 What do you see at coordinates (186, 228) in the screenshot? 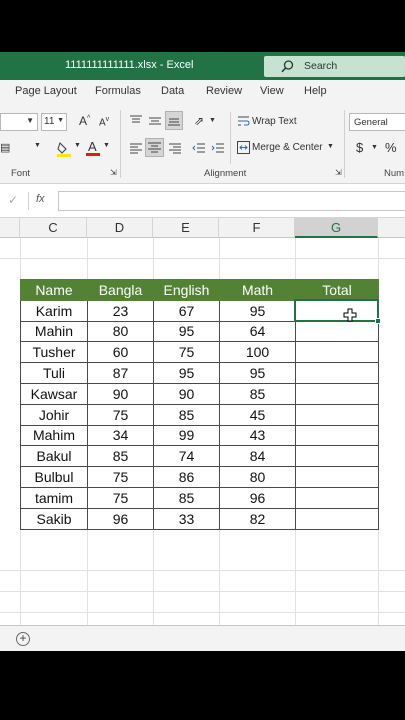
I see `column-header-e: E` at bounding box center [186, 228].